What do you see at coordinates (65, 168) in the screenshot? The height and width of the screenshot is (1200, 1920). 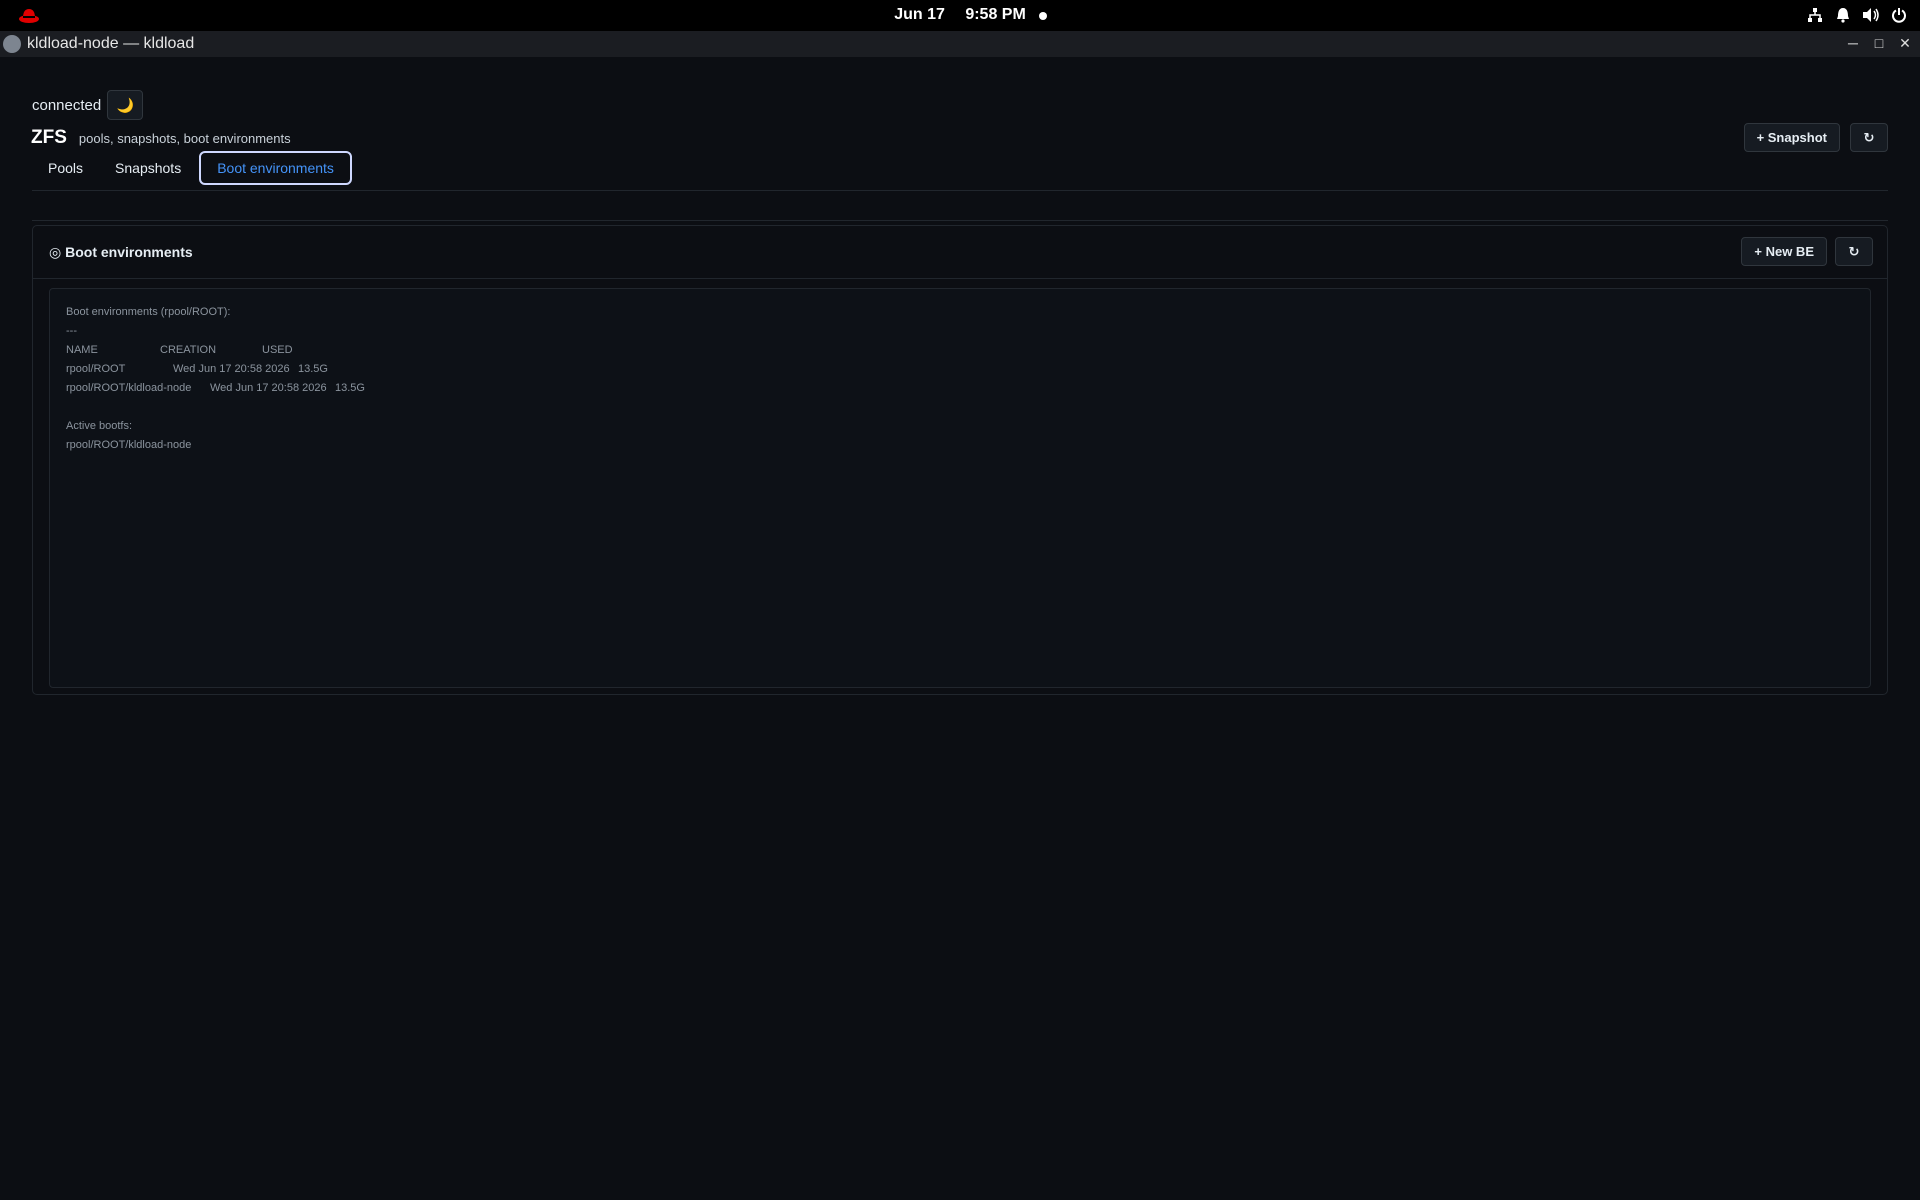 I see `tab-pools: Pools` at bounding box center [65, 168].